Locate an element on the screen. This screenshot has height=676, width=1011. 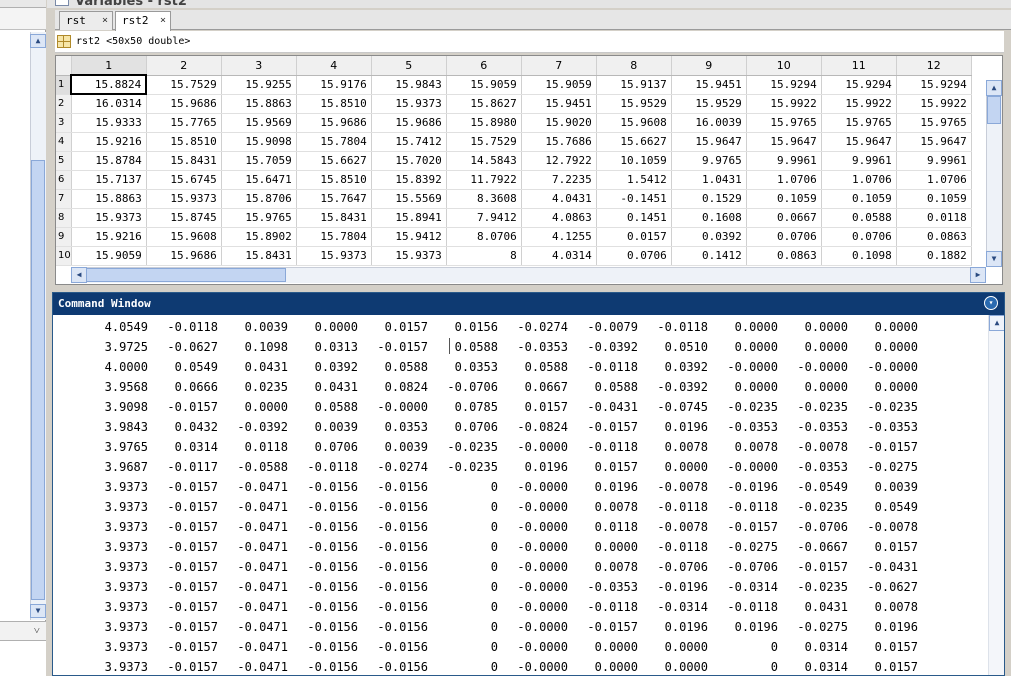
grid-cell: 0.1608 is located at coordinates (709, 218).